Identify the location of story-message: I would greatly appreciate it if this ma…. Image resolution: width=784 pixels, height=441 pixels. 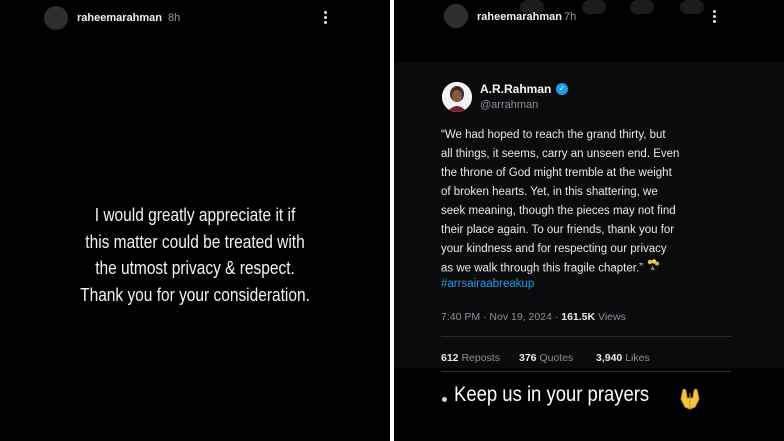
(194, 255).